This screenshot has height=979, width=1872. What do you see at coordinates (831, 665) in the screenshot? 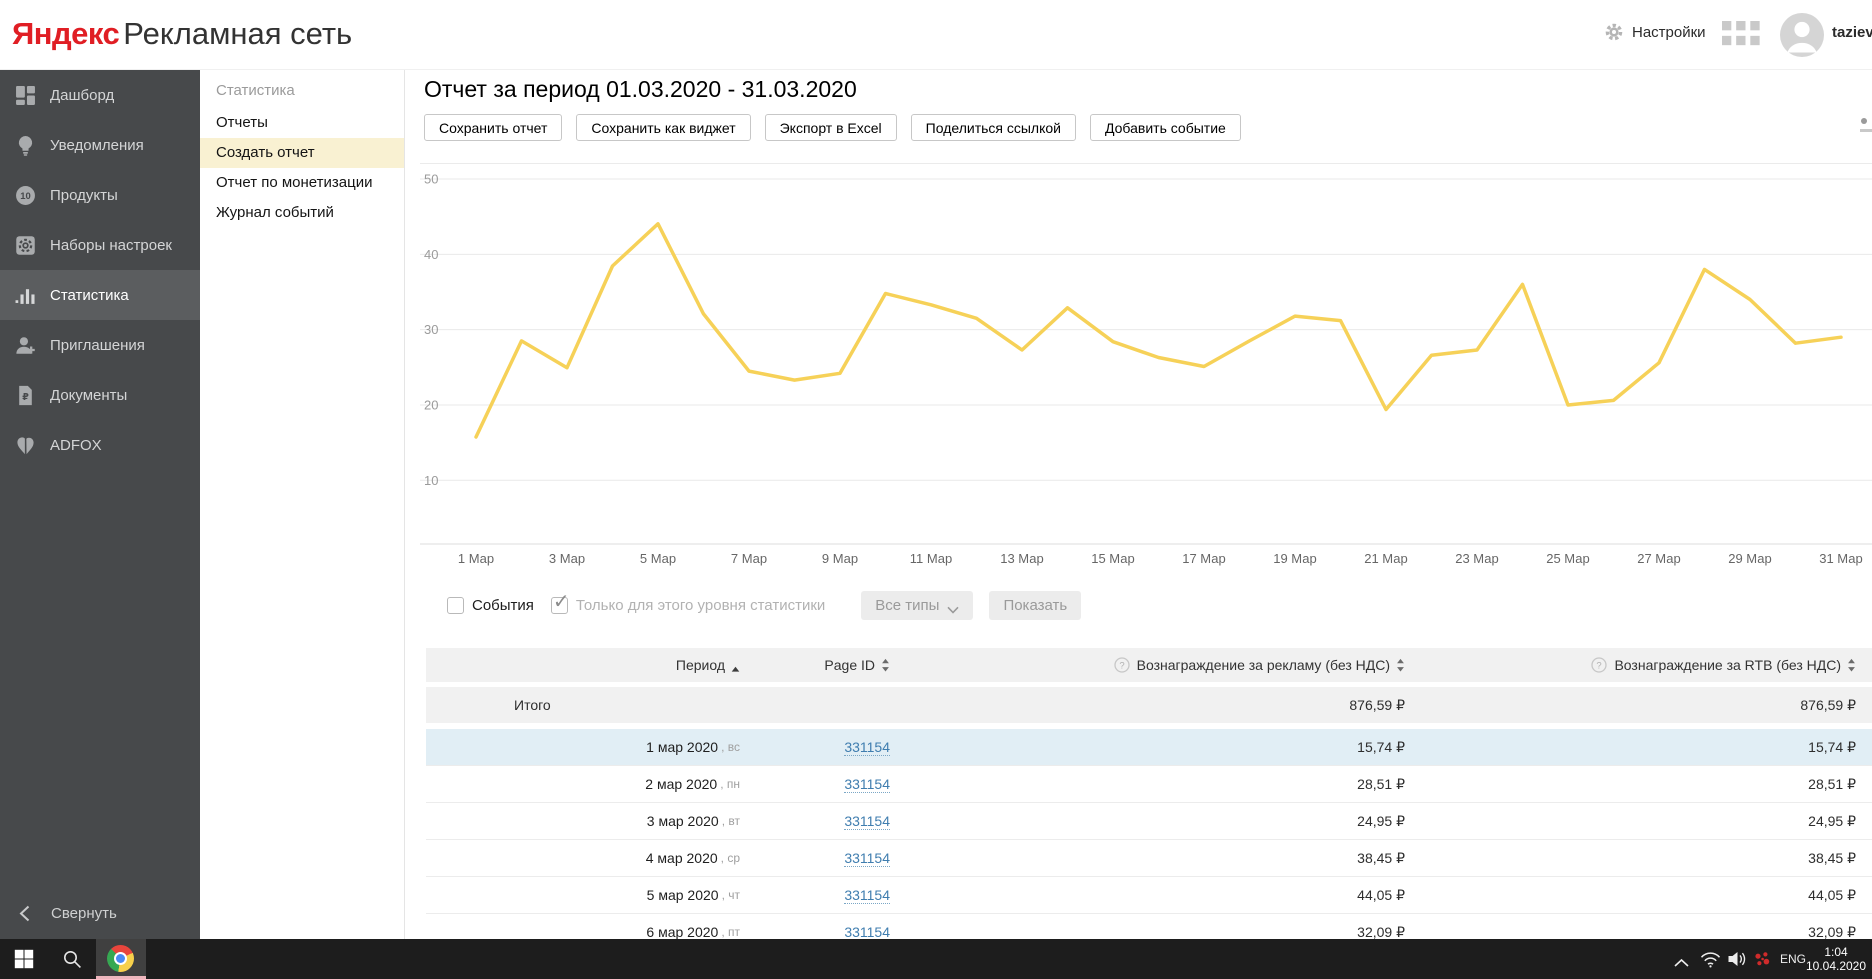
I see `column-header-2: Page ID` at bounding box center [831, 665].